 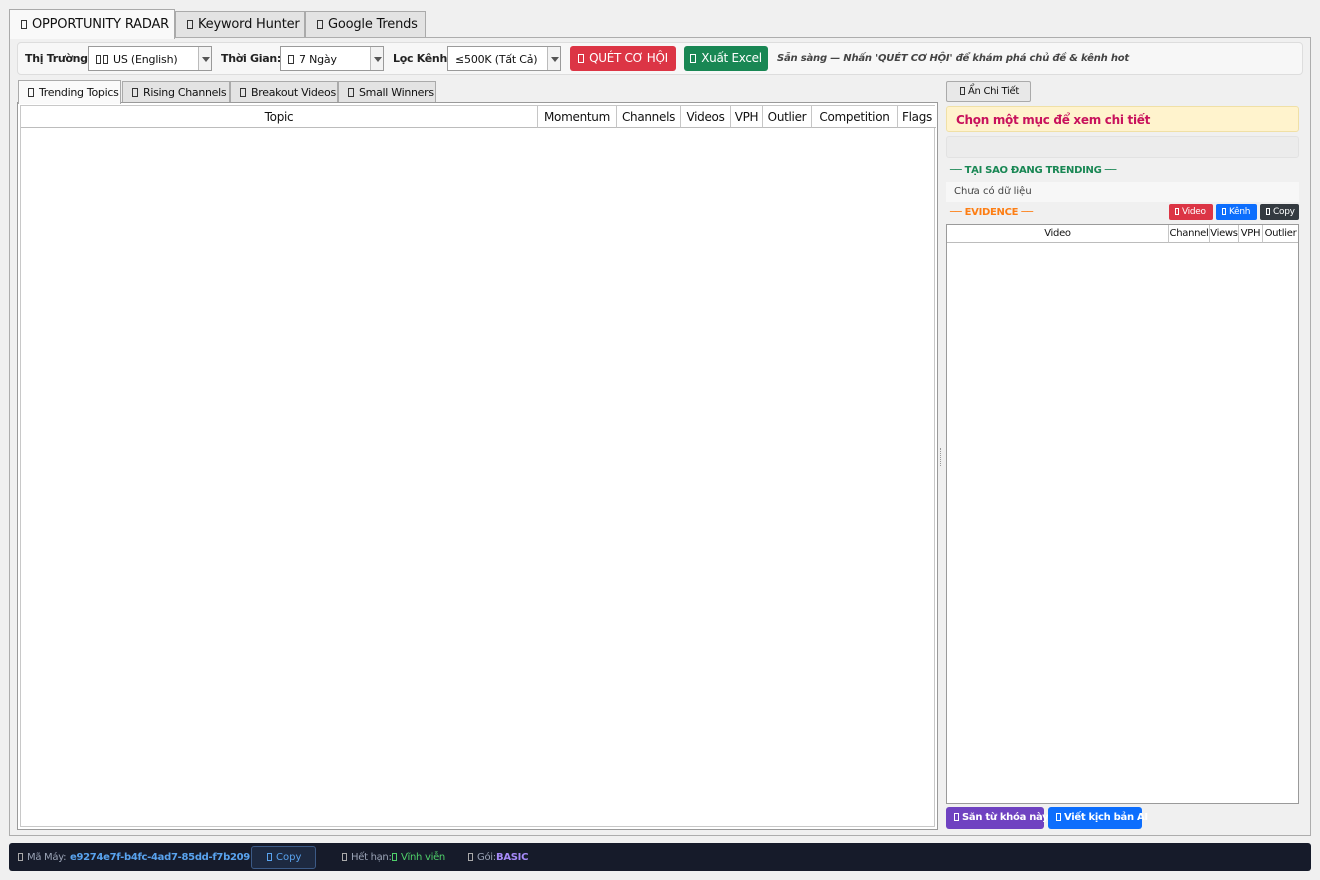 What do you see at coordinates (917, 117) in the screenshot?
I see `column-header-flags: Flags` at bounding box center [917, 117].